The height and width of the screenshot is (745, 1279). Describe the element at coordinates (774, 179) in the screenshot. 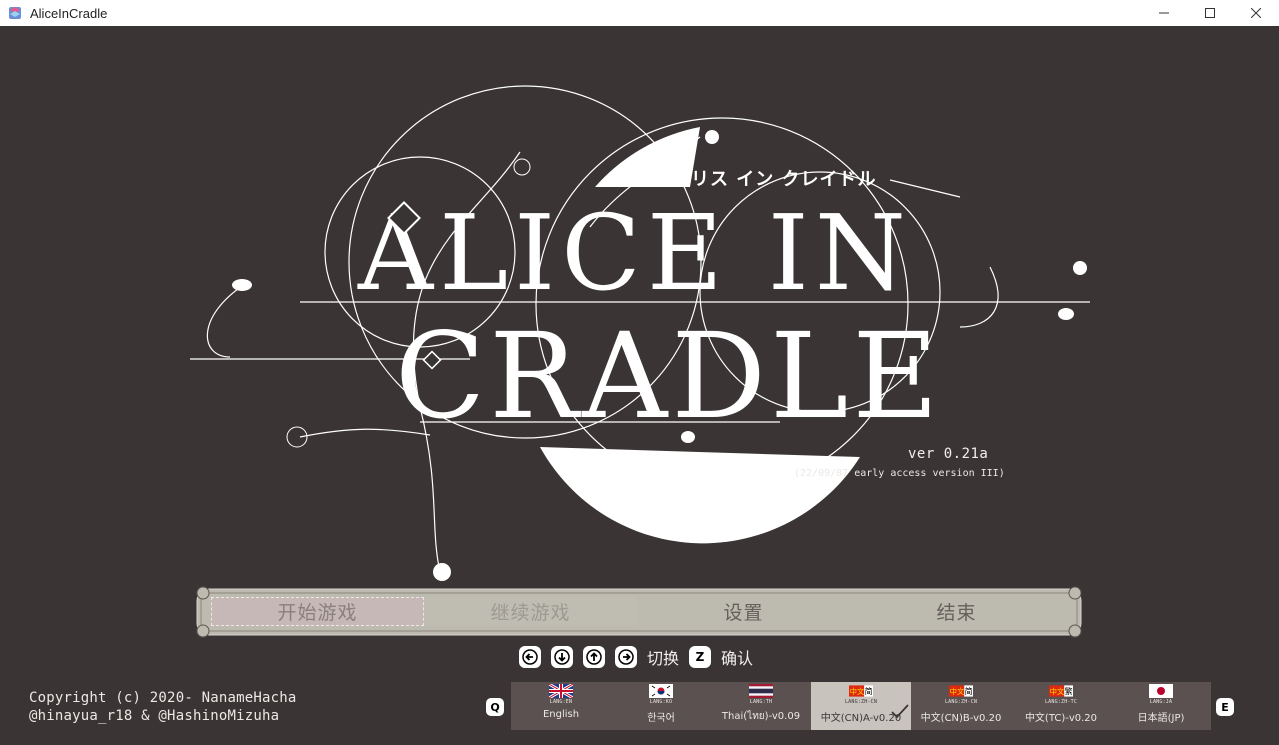

I see `logo-title-ja: アリス イン クレイドル` at that location.